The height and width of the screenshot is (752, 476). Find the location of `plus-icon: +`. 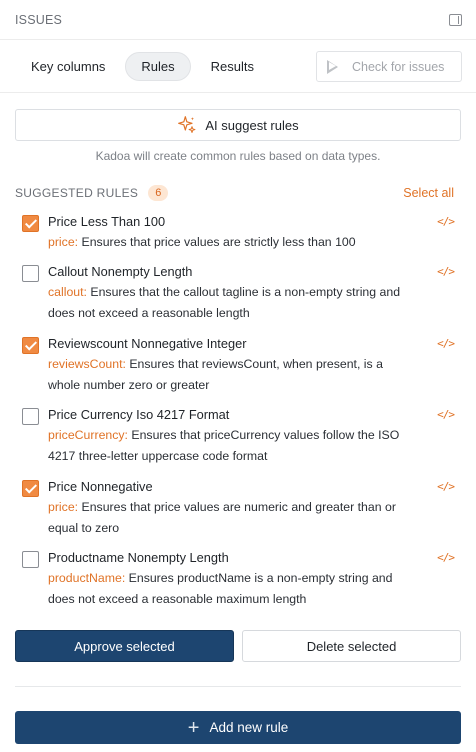

plus-icon: + is located at coordinates (193, 727).